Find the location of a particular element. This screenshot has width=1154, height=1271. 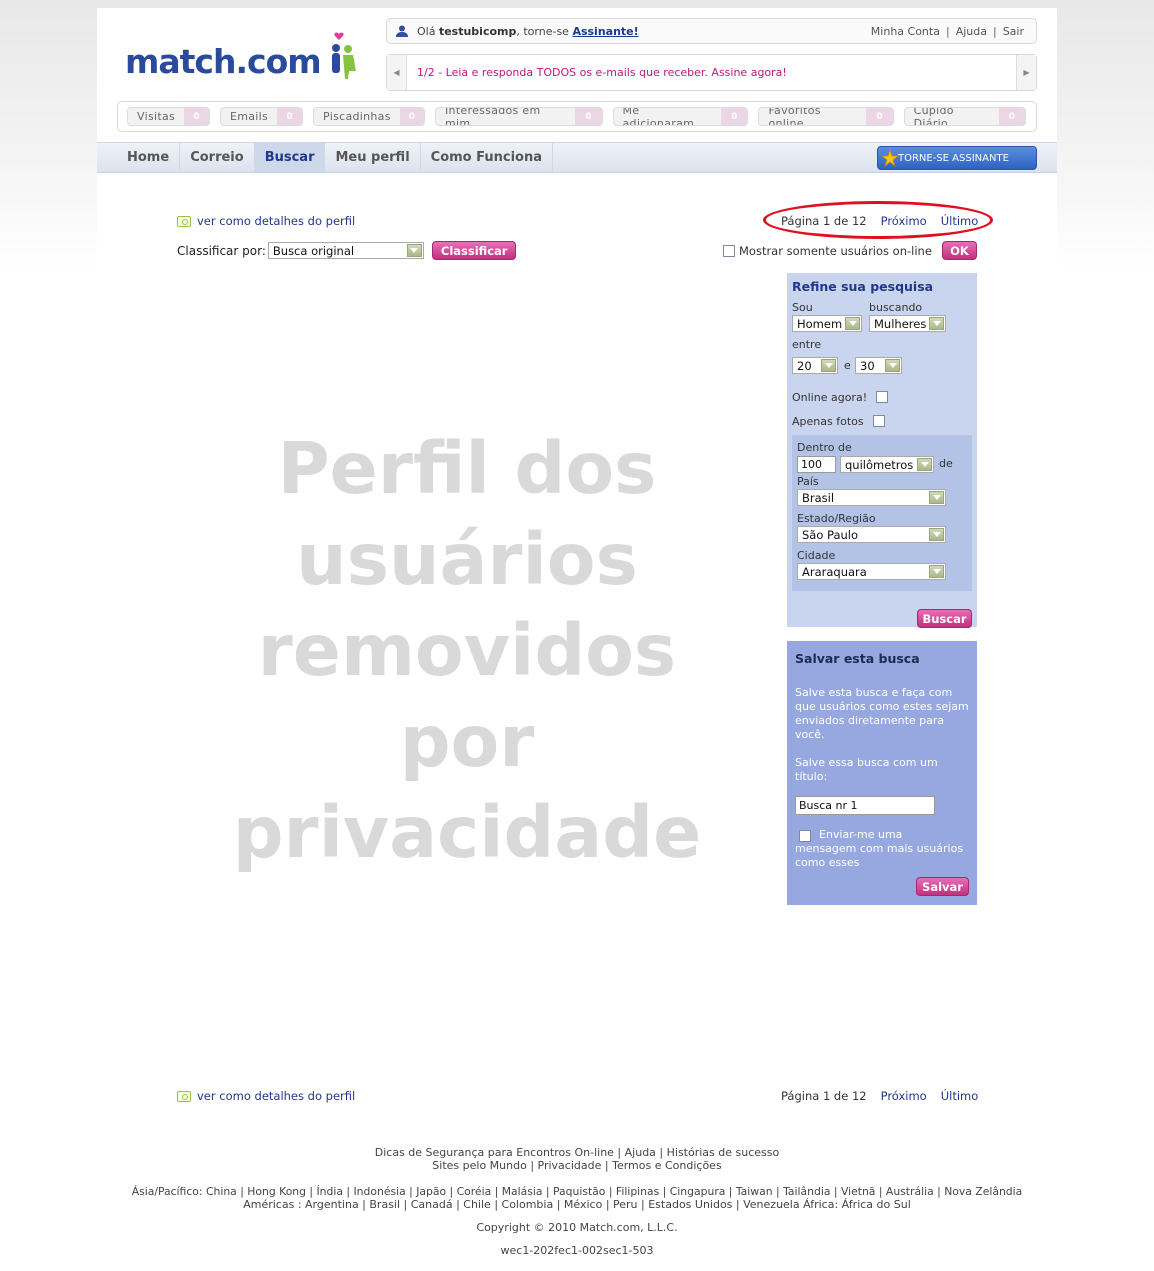

country-select: Brasil is located at coordinates (871, 497).